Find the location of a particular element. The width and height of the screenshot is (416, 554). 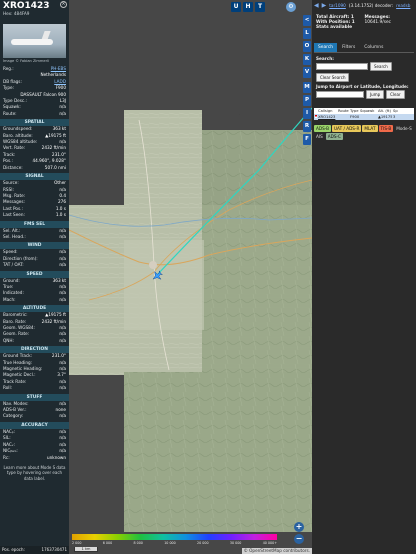

section-header-signal: SIGNAL is located at coordinates (34, 177).